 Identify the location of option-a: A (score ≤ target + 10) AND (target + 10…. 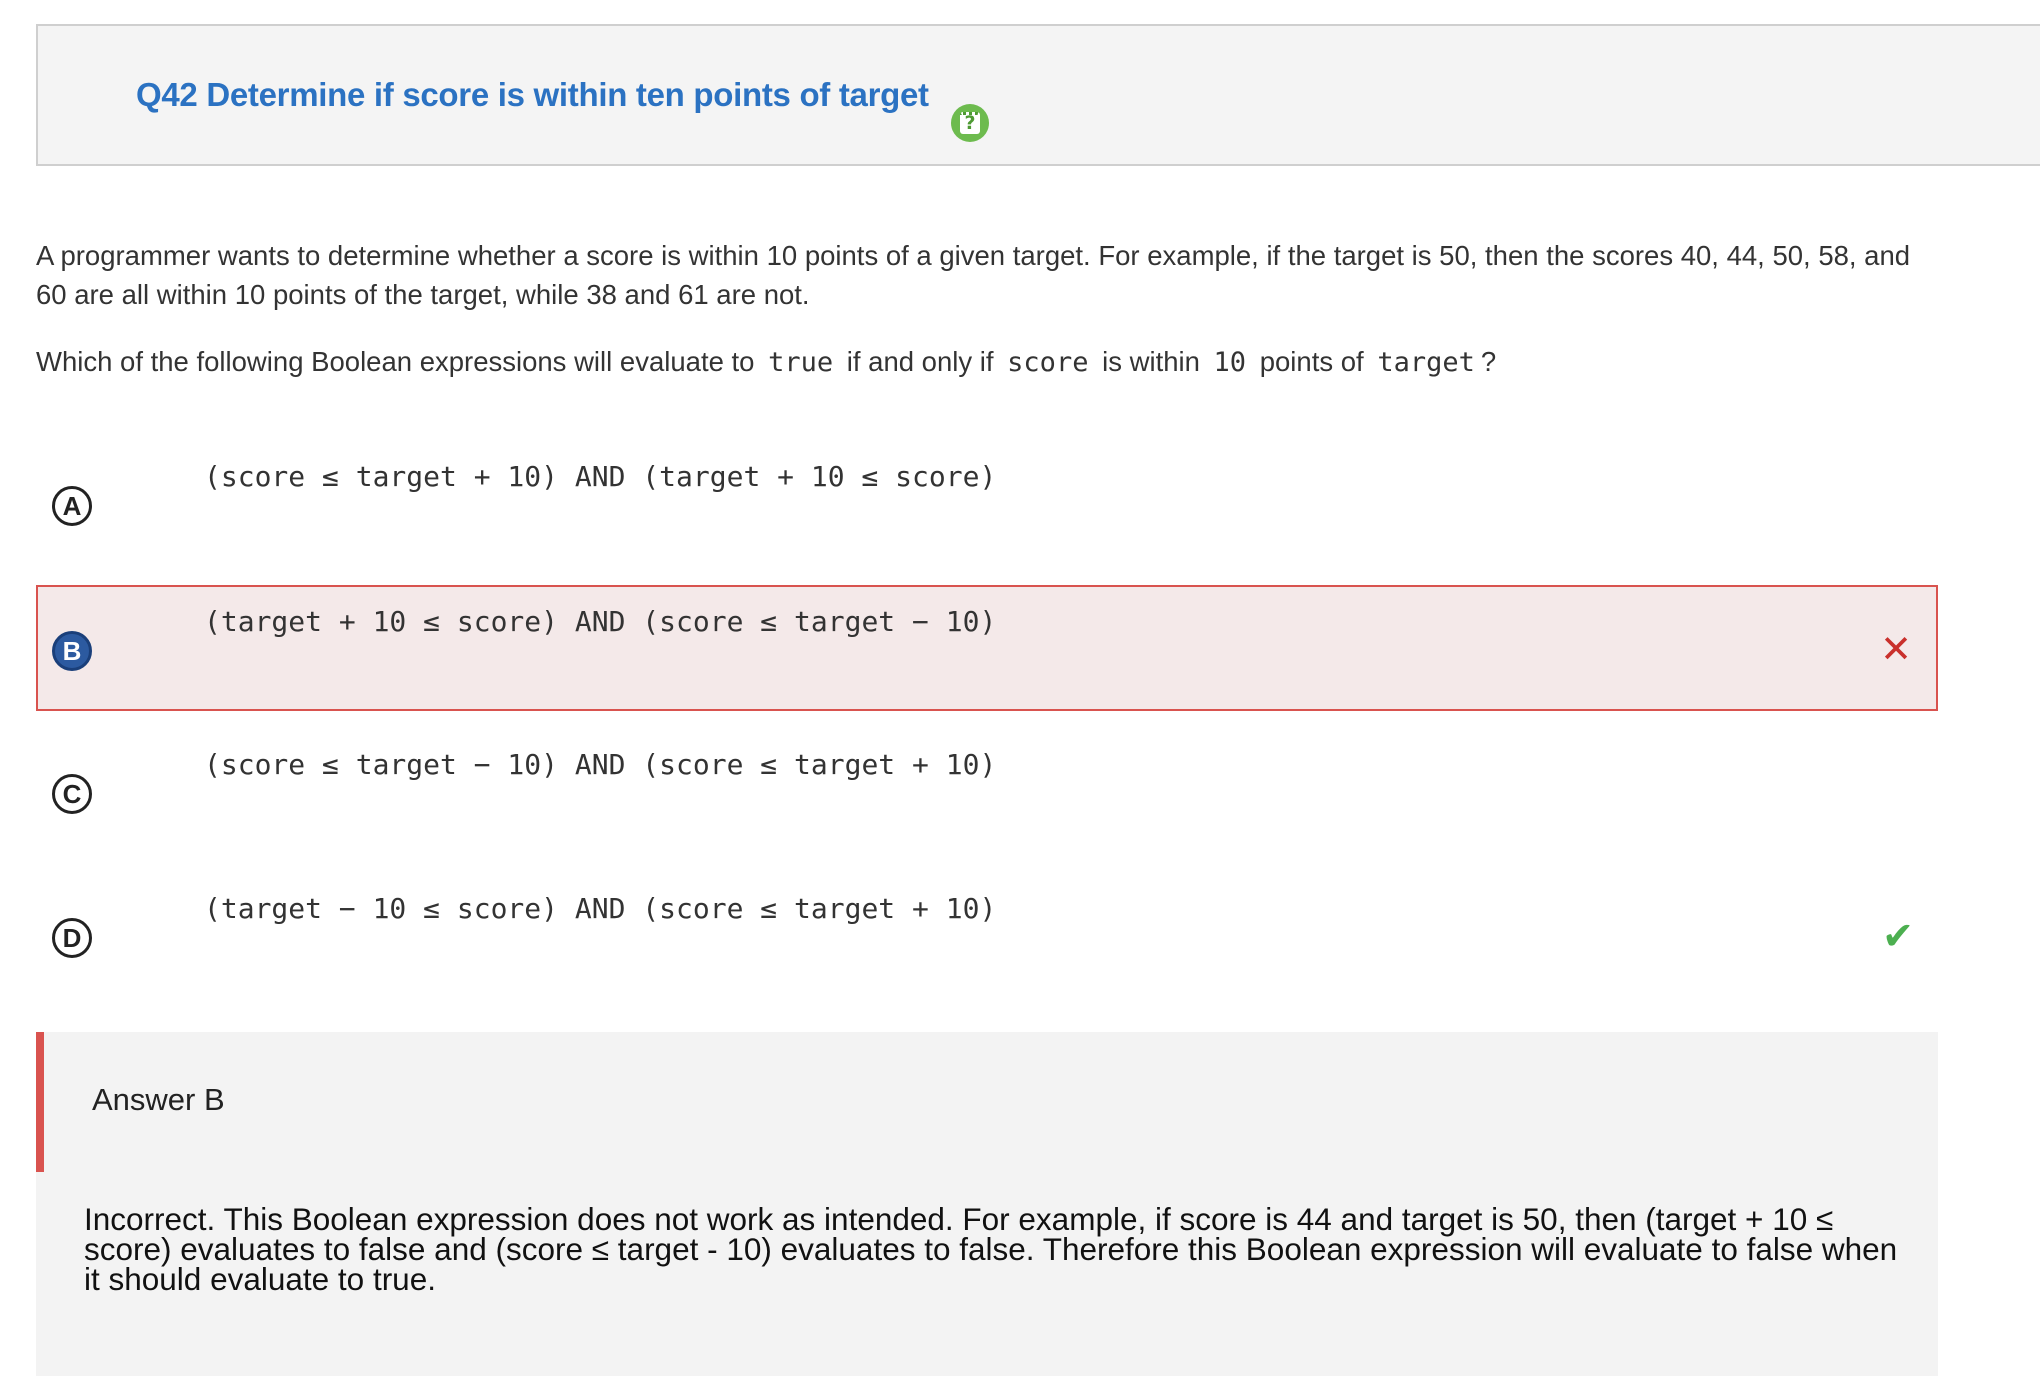
(987, 503).